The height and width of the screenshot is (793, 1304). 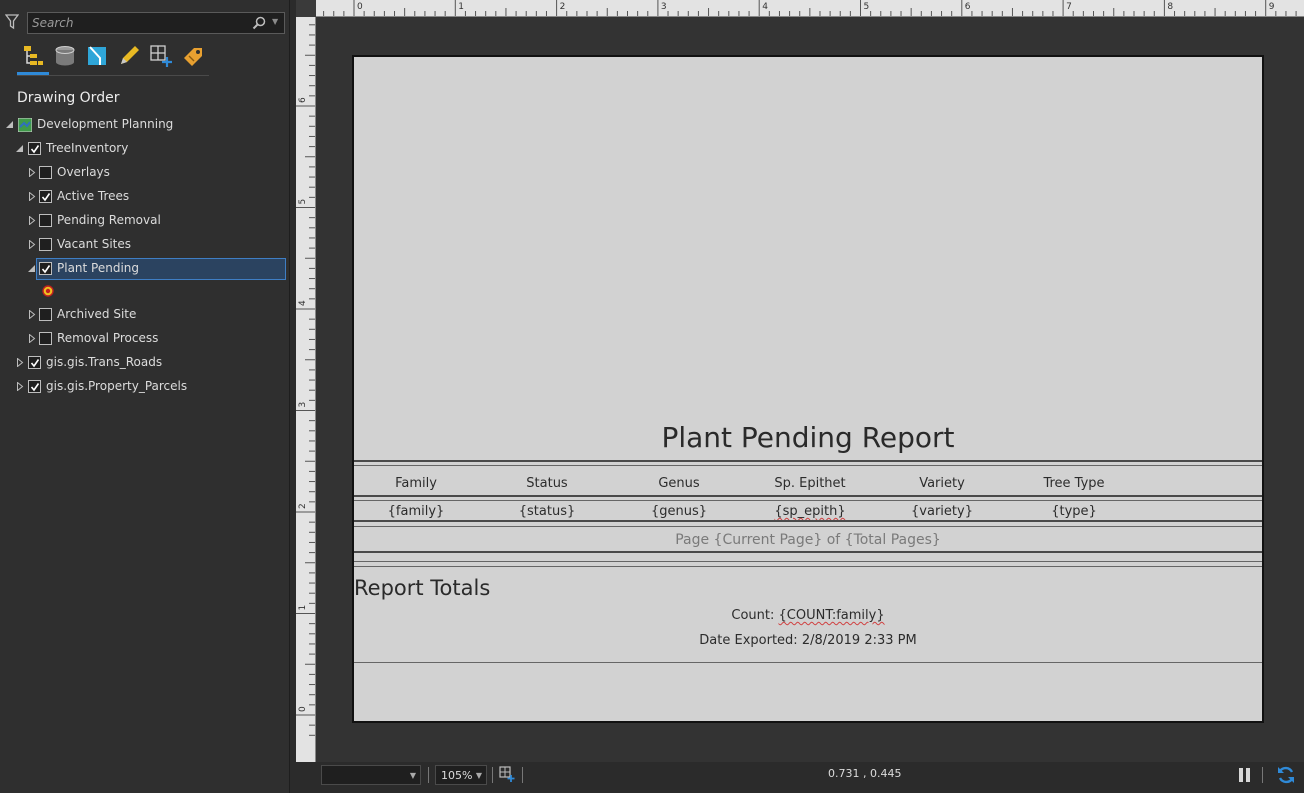 I want to click on list-by-data-source-button, so click(x=65, y=57).